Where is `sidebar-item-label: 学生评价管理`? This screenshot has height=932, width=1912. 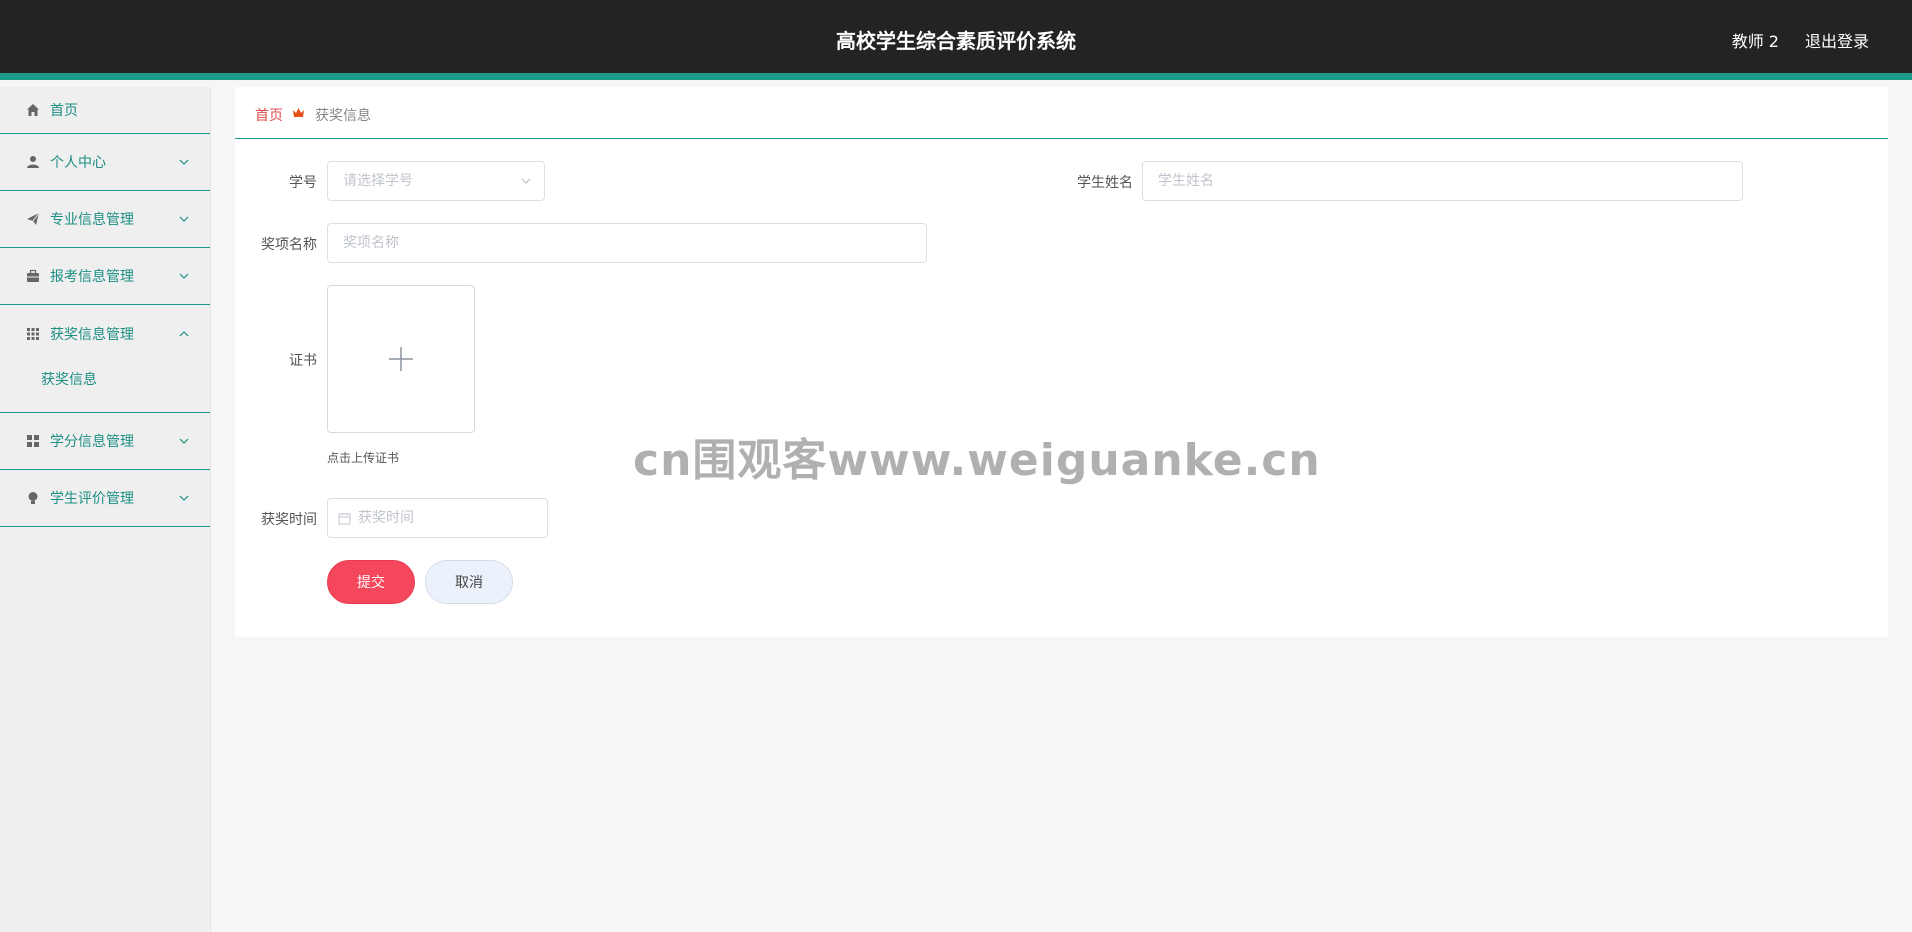
sidebar-item-label: 学生评价管理 is located at coordinates (92, 499).